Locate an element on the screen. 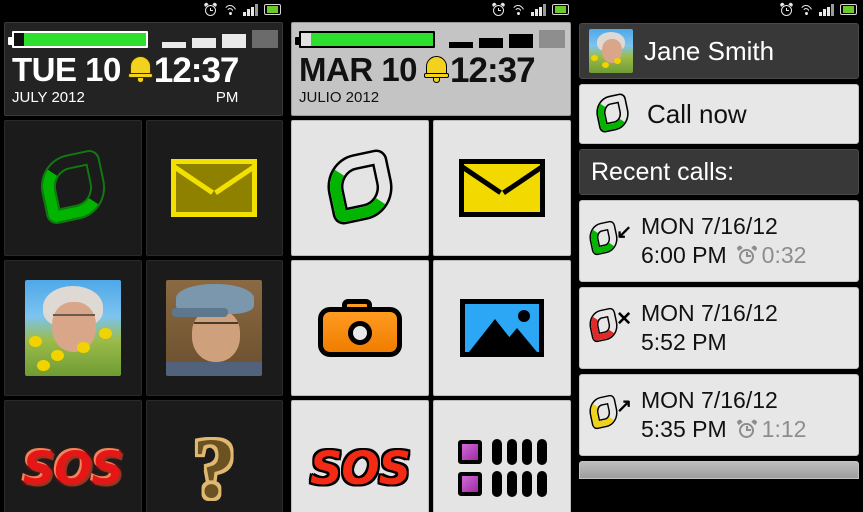 This screenshot has height=512, width=863. call-duration: 0:32 is located at coordinates (784, 255).